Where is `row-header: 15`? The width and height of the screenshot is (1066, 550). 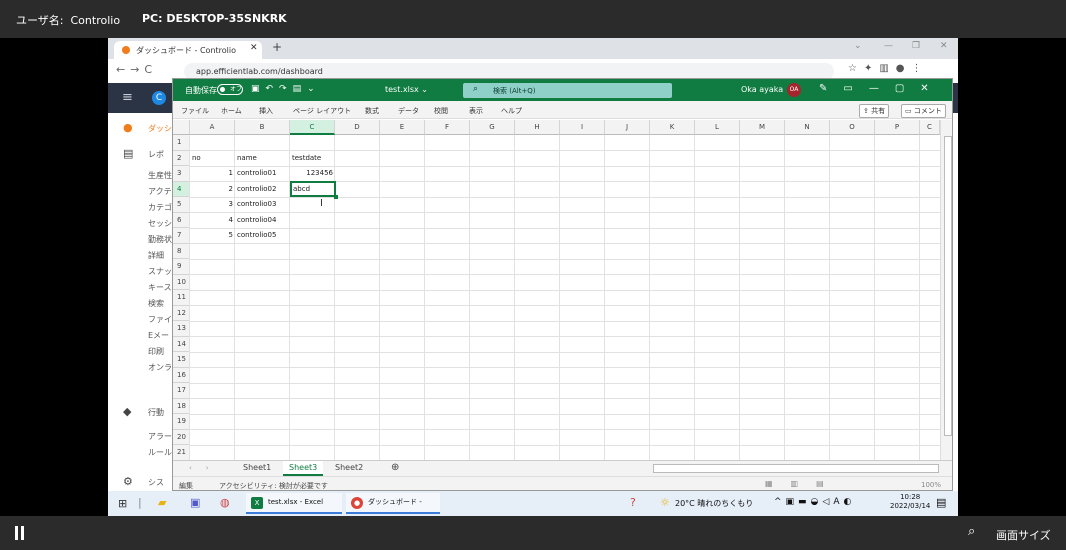 row-header: 15 is located at coordinates (181, 360).